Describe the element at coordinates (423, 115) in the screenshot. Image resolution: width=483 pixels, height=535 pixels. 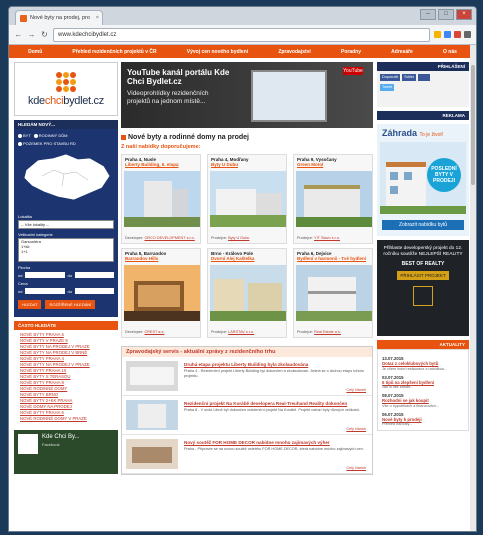
I see `ads-header: REKLAMA` at that location.